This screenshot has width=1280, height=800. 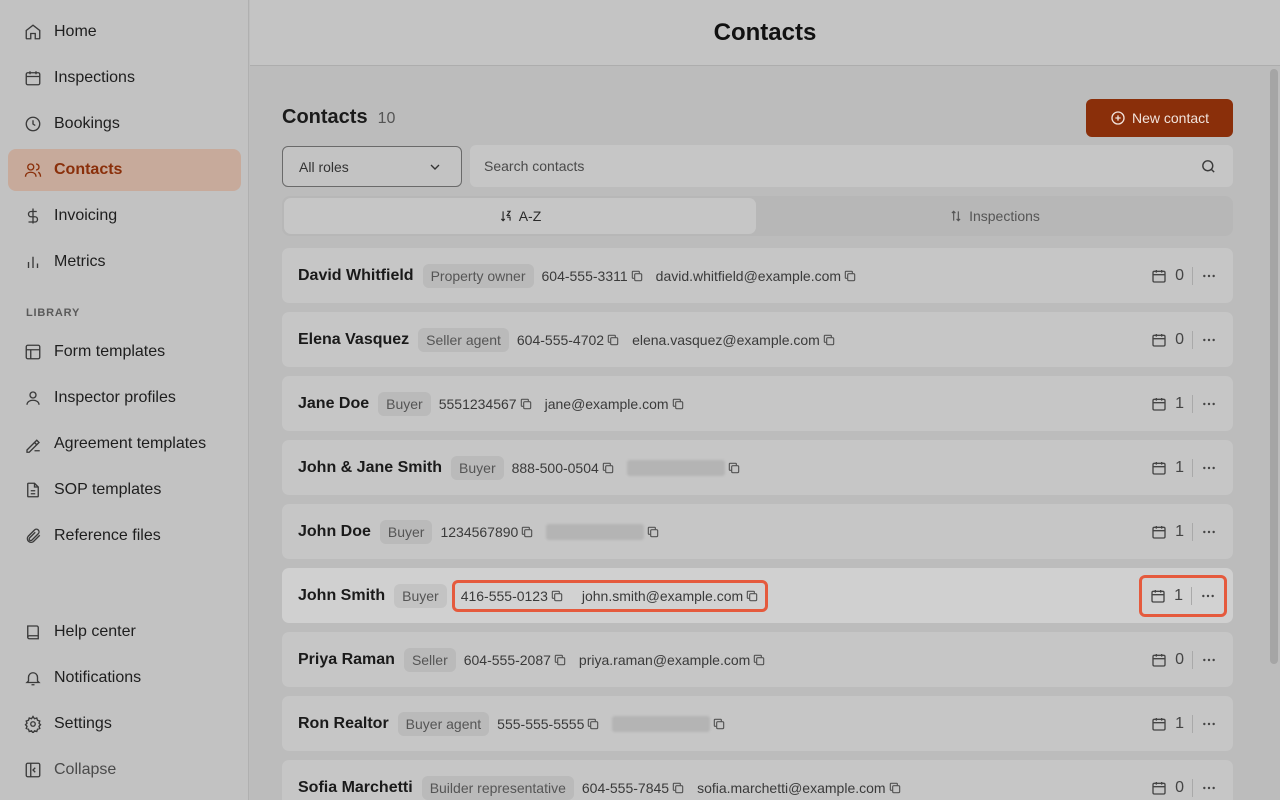 I want to click on sidebar-item-inspector-profiles: Inspector profiles, so click(x=124, y=398).